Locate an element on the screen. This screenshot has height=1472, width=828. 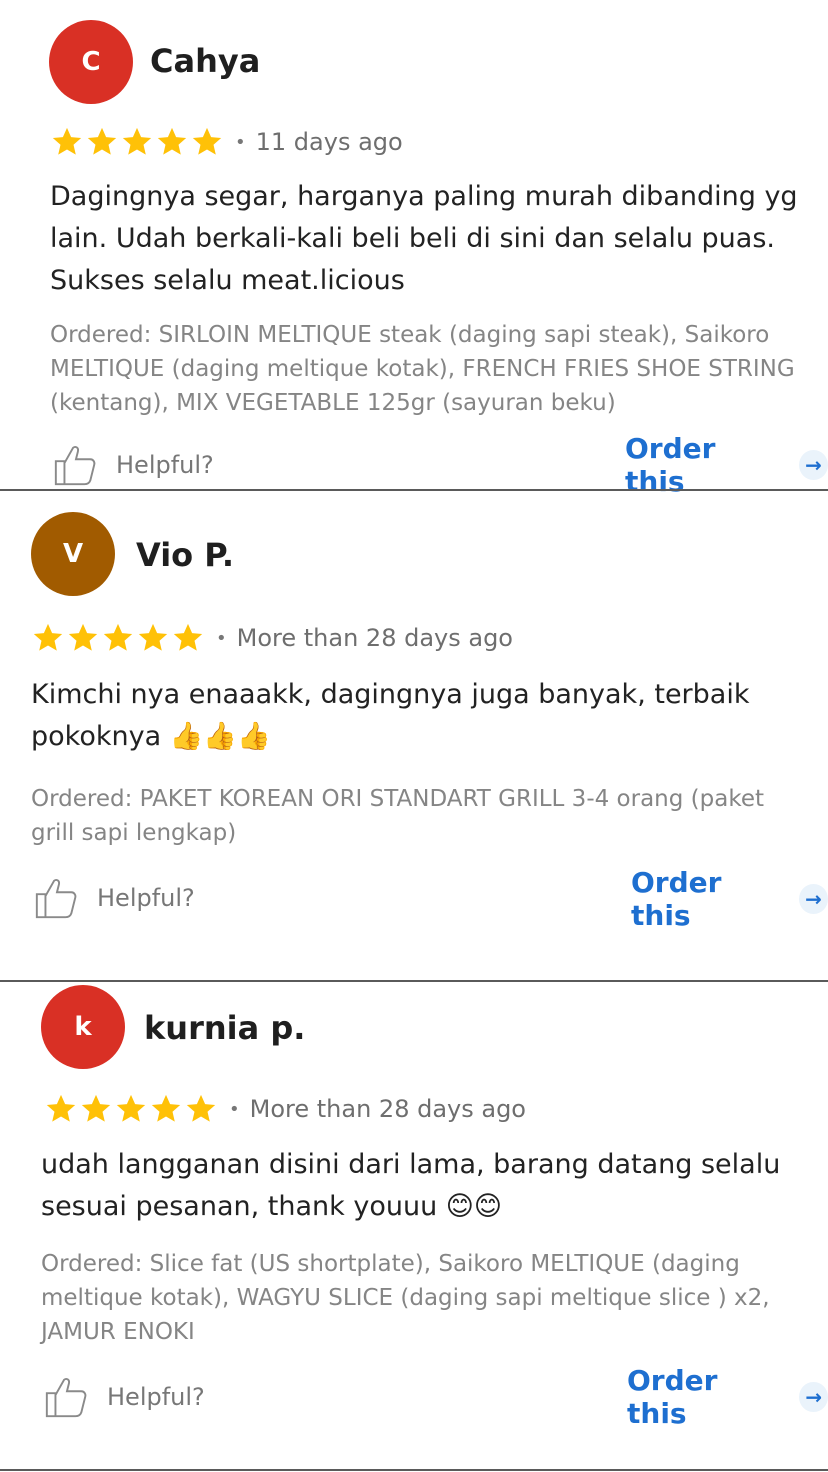
reviewer-name: kurnia p. is located at coordinates (225, 1028).